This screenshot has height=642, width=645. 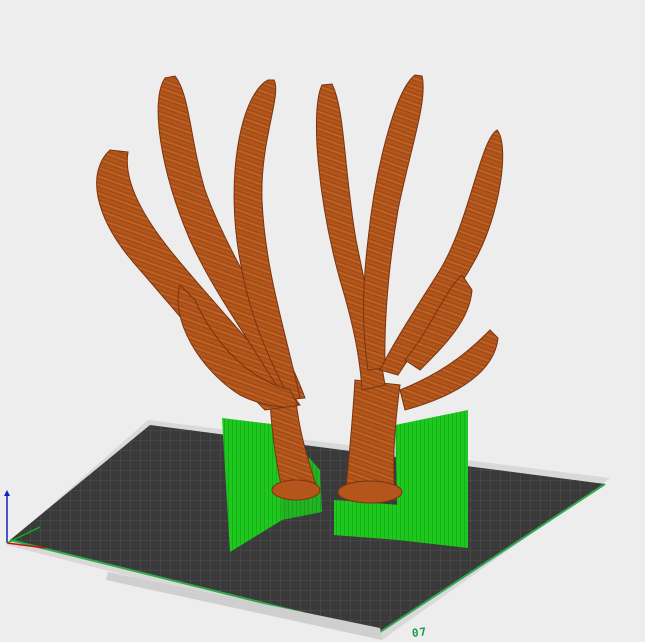 What do you see at coordinates (370, 492) in the screenshot?
I see `right-antler-burr` at bounding box center [370, 492].